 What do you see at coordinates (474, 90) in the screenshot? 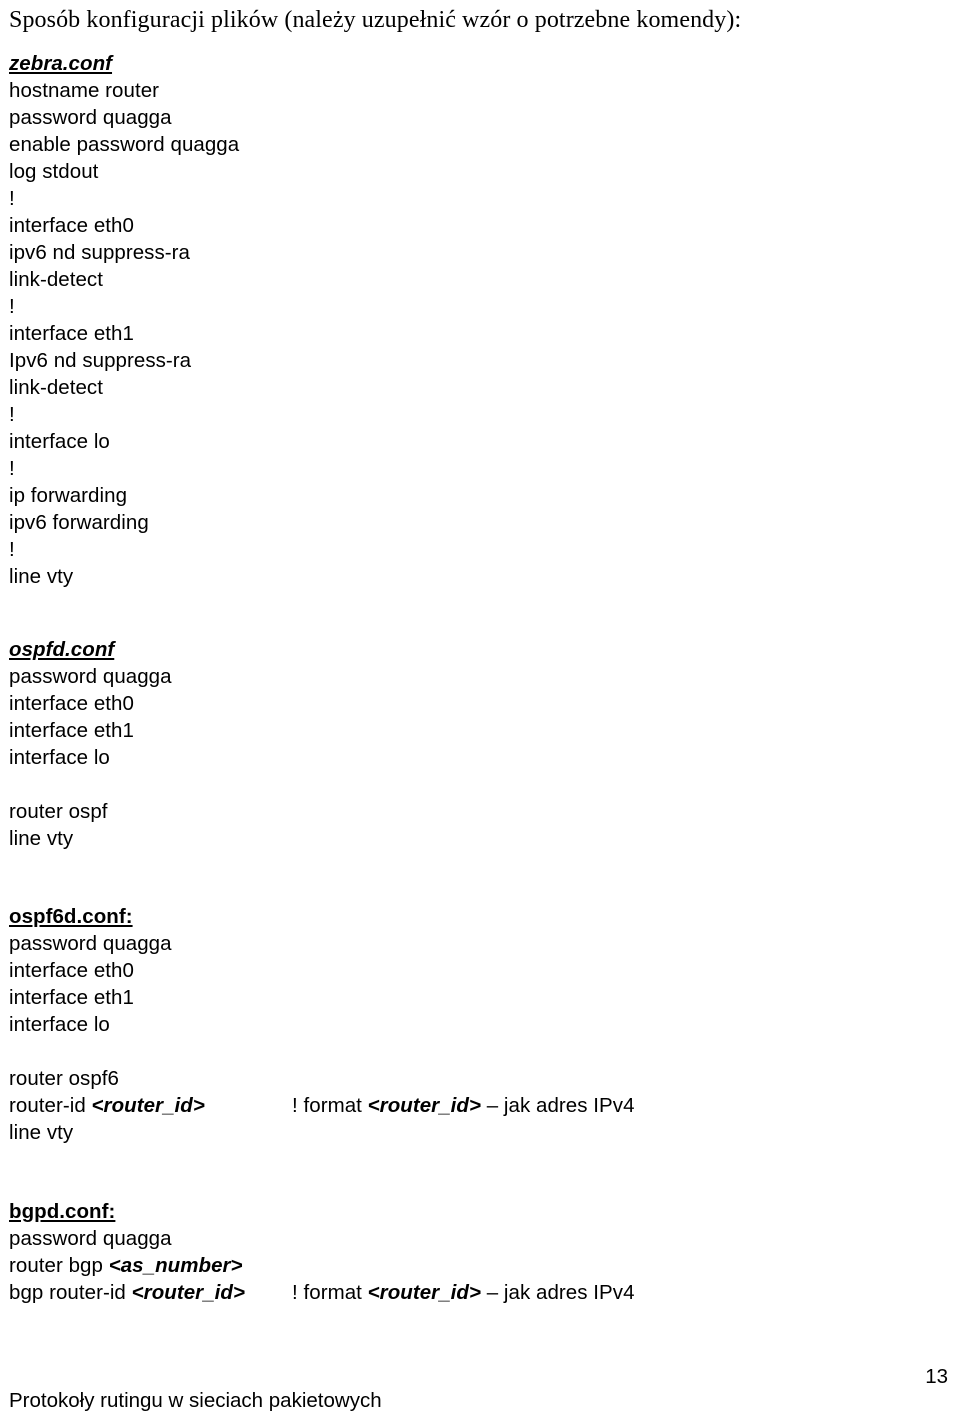
I see `config-line: hostname router` at bounding box center [474, 90].